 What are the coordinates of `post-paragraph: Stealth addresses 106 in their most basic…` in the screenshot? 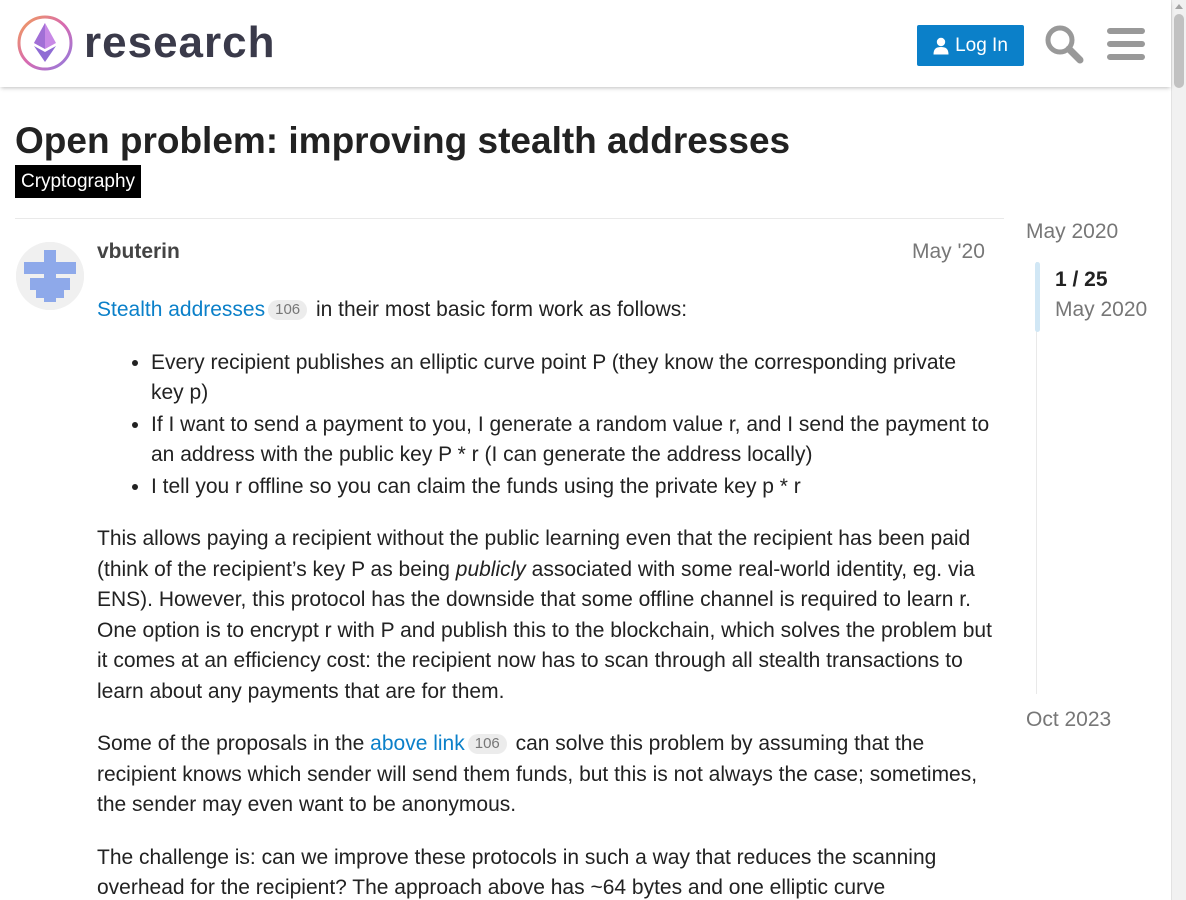 It's located at (544, 310).